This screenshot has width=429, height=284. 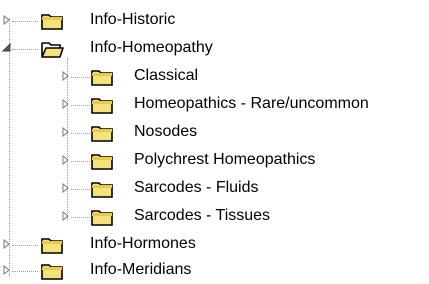 I want to click on tree-item-label: Info-Homeopathy, so click(x=151, y=47).